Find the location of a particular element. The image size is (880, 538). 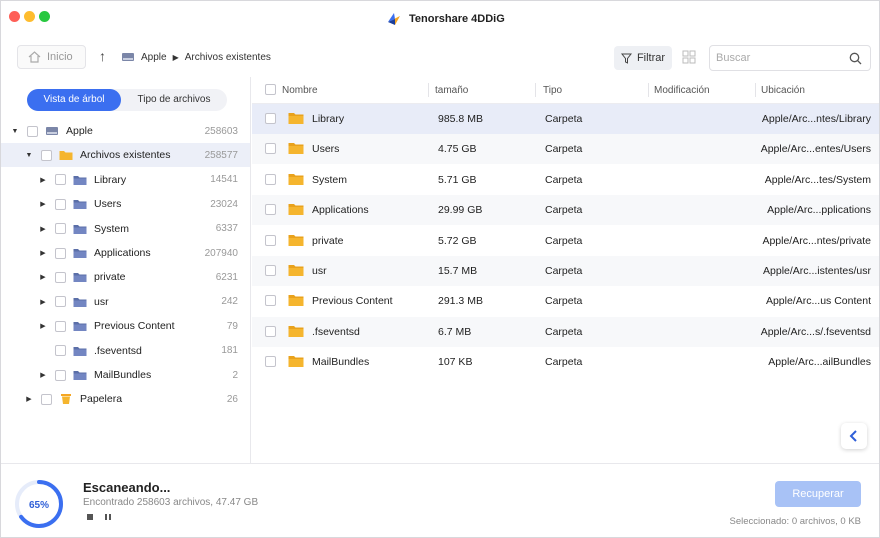

tab-tree-view: Vista de árbol is located at coordinates (74, 100).